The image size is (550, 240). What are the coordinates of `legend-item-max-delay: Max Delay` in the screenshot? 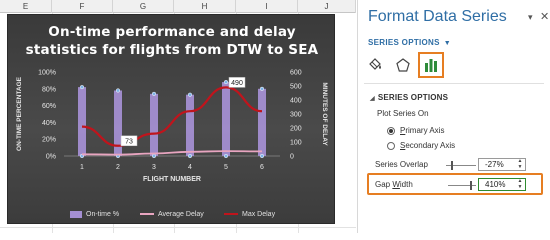 It's located at (249, 214).